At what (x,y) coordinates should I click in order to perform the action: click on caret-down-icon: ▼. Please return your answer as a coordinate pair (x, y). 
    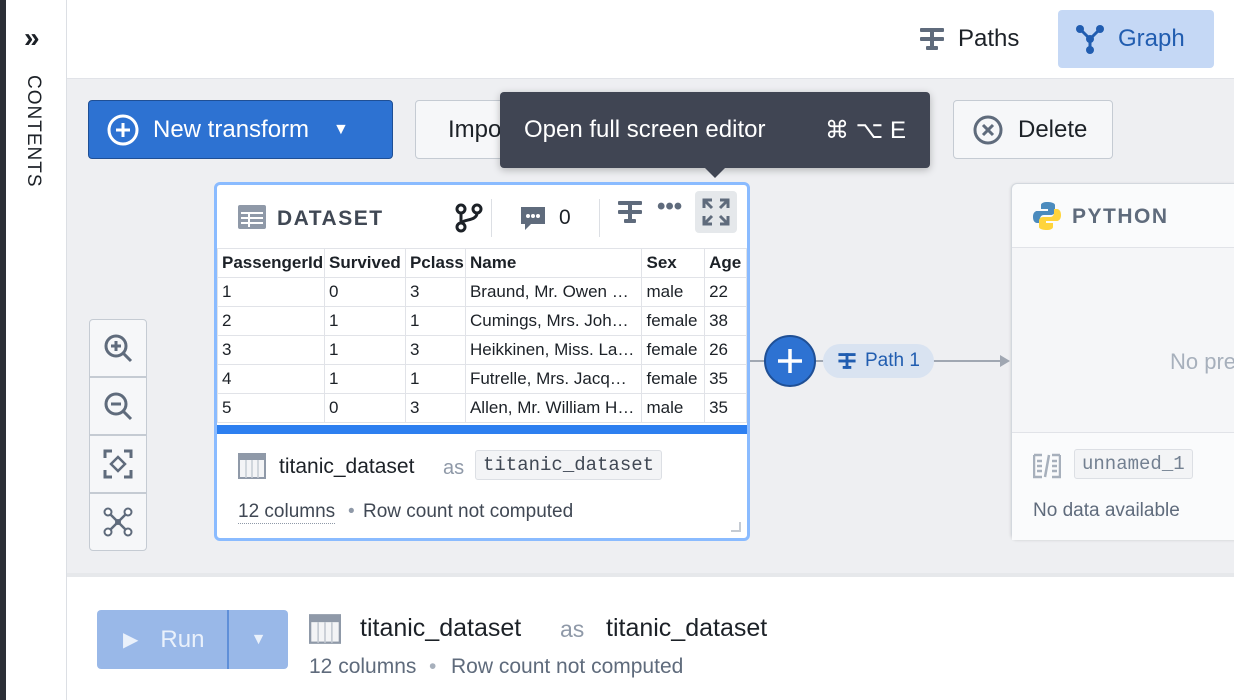
    Looking at the image, I should click on (341, 129).